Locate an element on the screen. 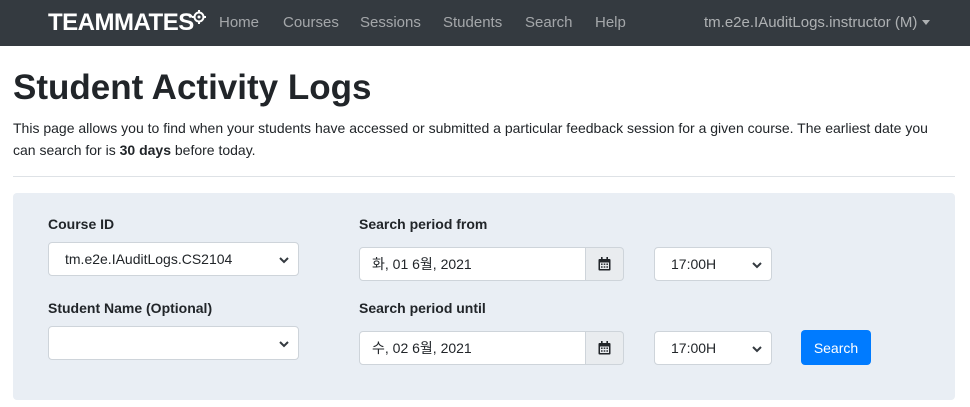 This screenshot has height=407, width=970. nav-home: Home is located at coordinates (239, 22).